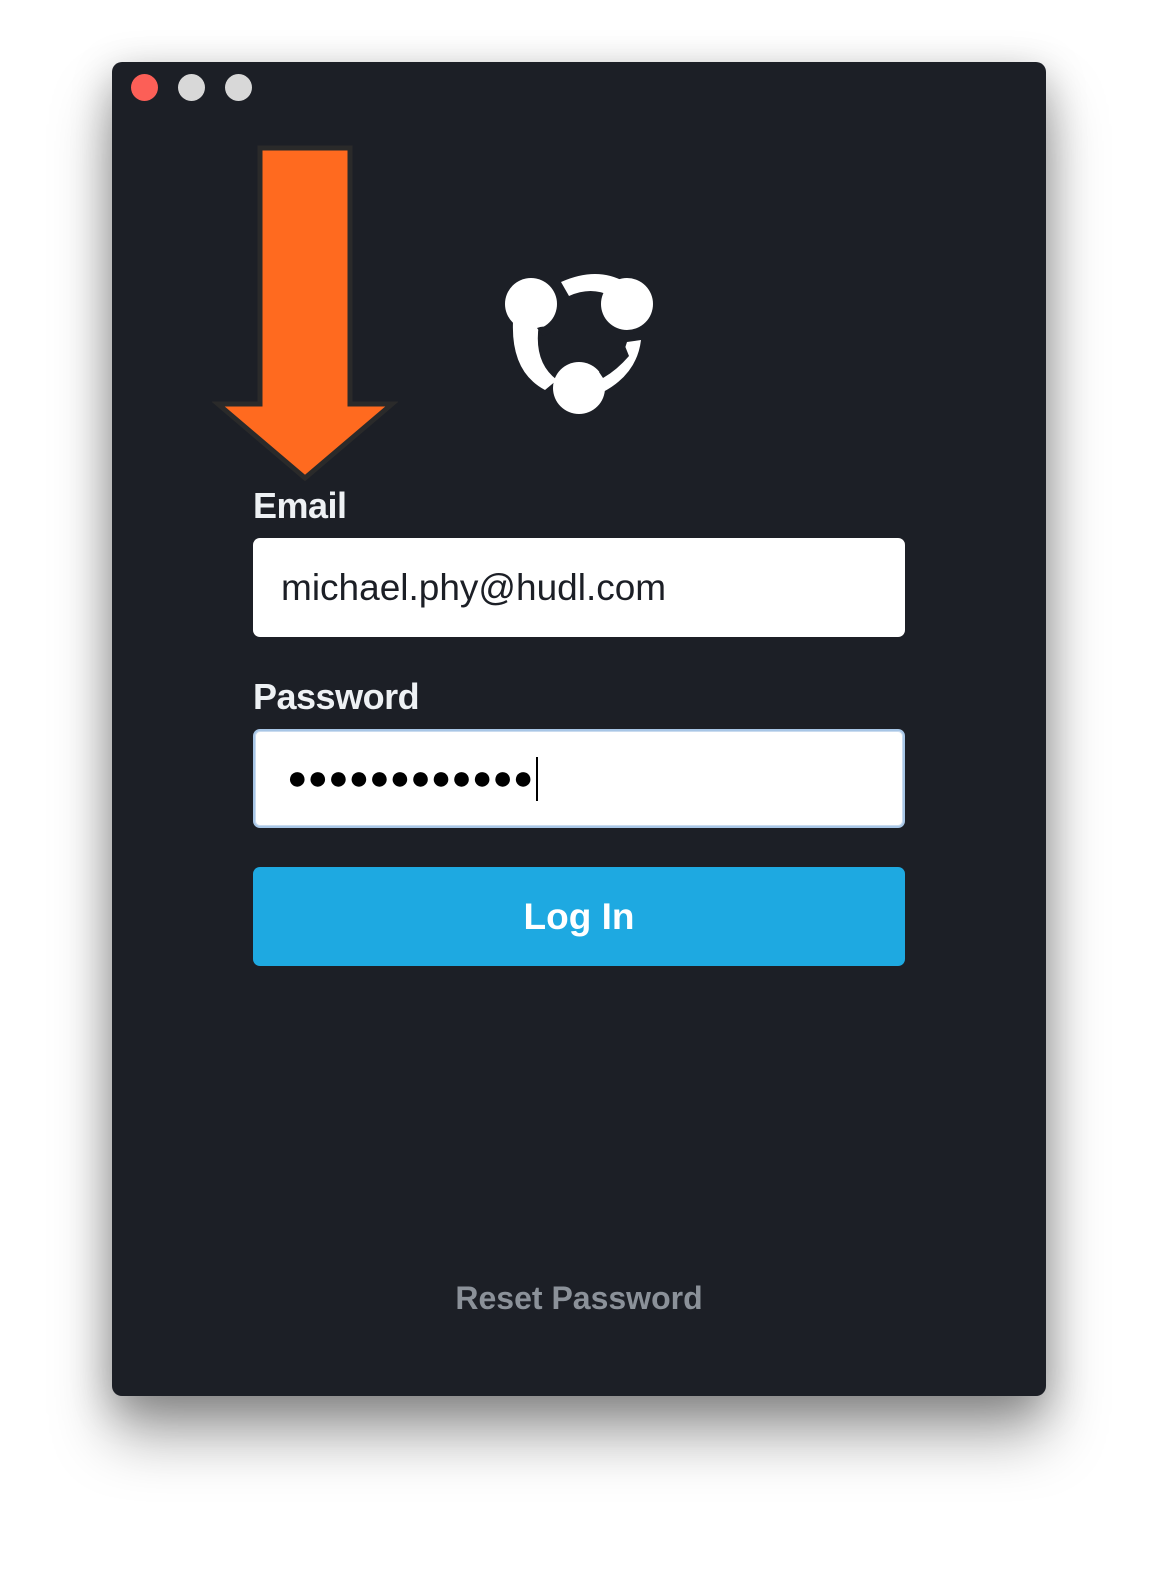 The image size is (1164, 1577). I want to click on hudl-logo-icon, so click(579, 344).